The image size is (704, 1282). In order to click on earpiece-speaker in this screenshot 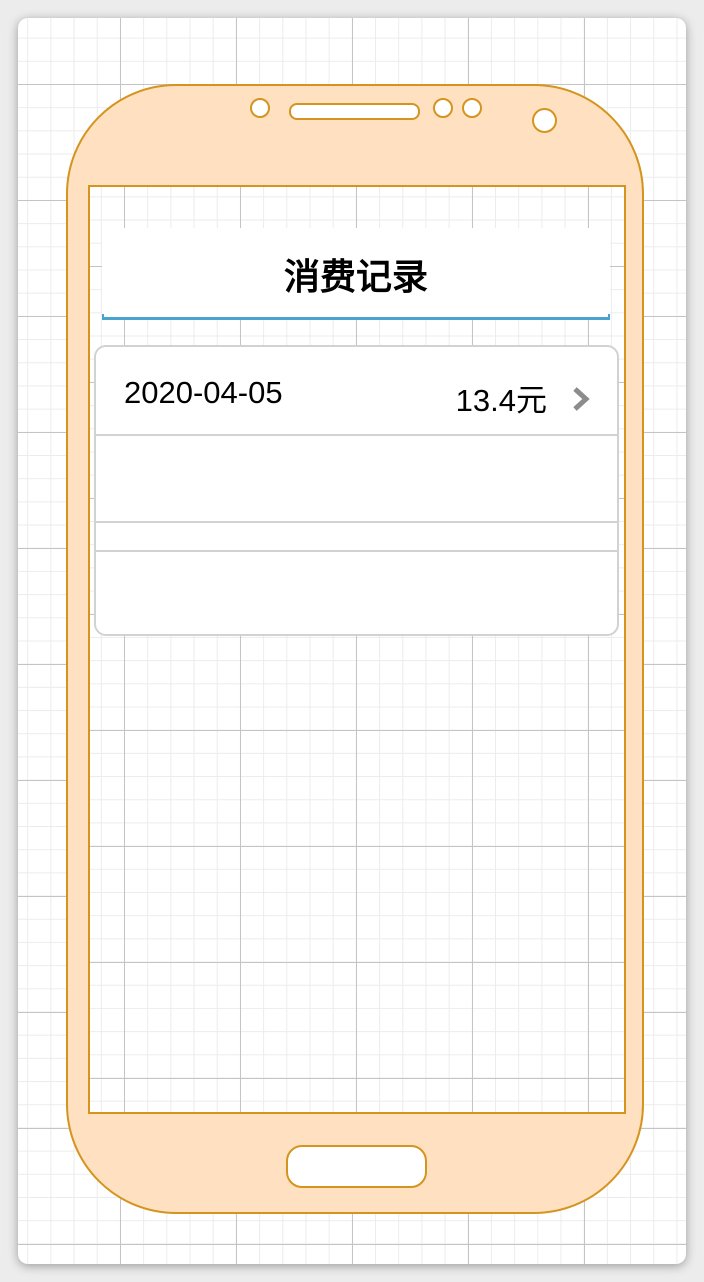, I will do `click(354, 111)`.